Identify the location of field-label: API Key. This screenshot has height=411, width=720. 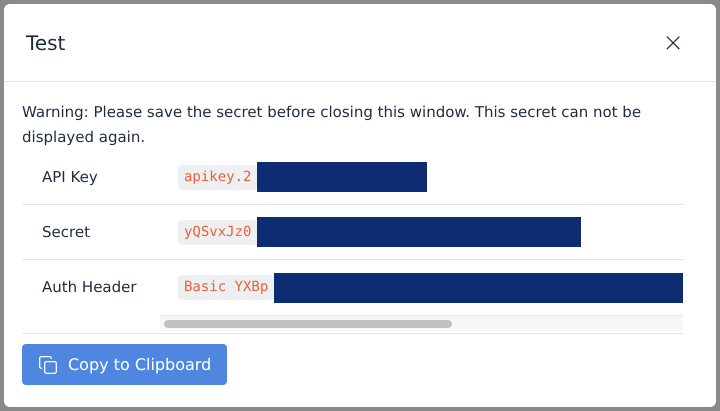
(70, 177).